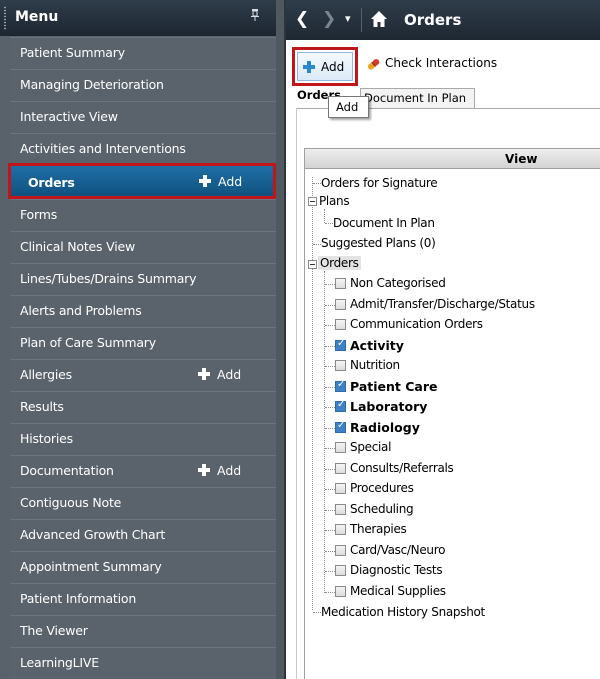 The width and height of the screenshot is (600, 679). I want to click on drag-grip-icon, so click(5, 18).